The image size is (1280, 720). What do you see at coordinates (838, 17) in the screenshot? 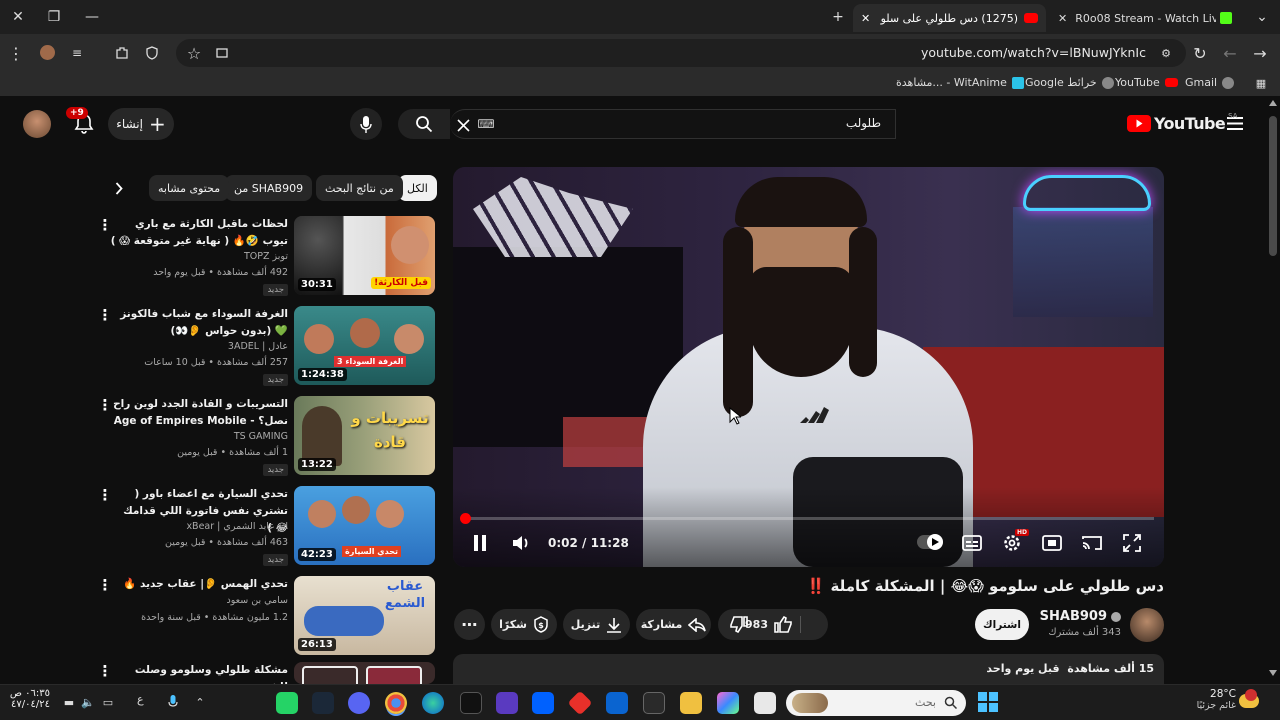
I see `new-tab-icon: +` at bounding box center [838, 17].